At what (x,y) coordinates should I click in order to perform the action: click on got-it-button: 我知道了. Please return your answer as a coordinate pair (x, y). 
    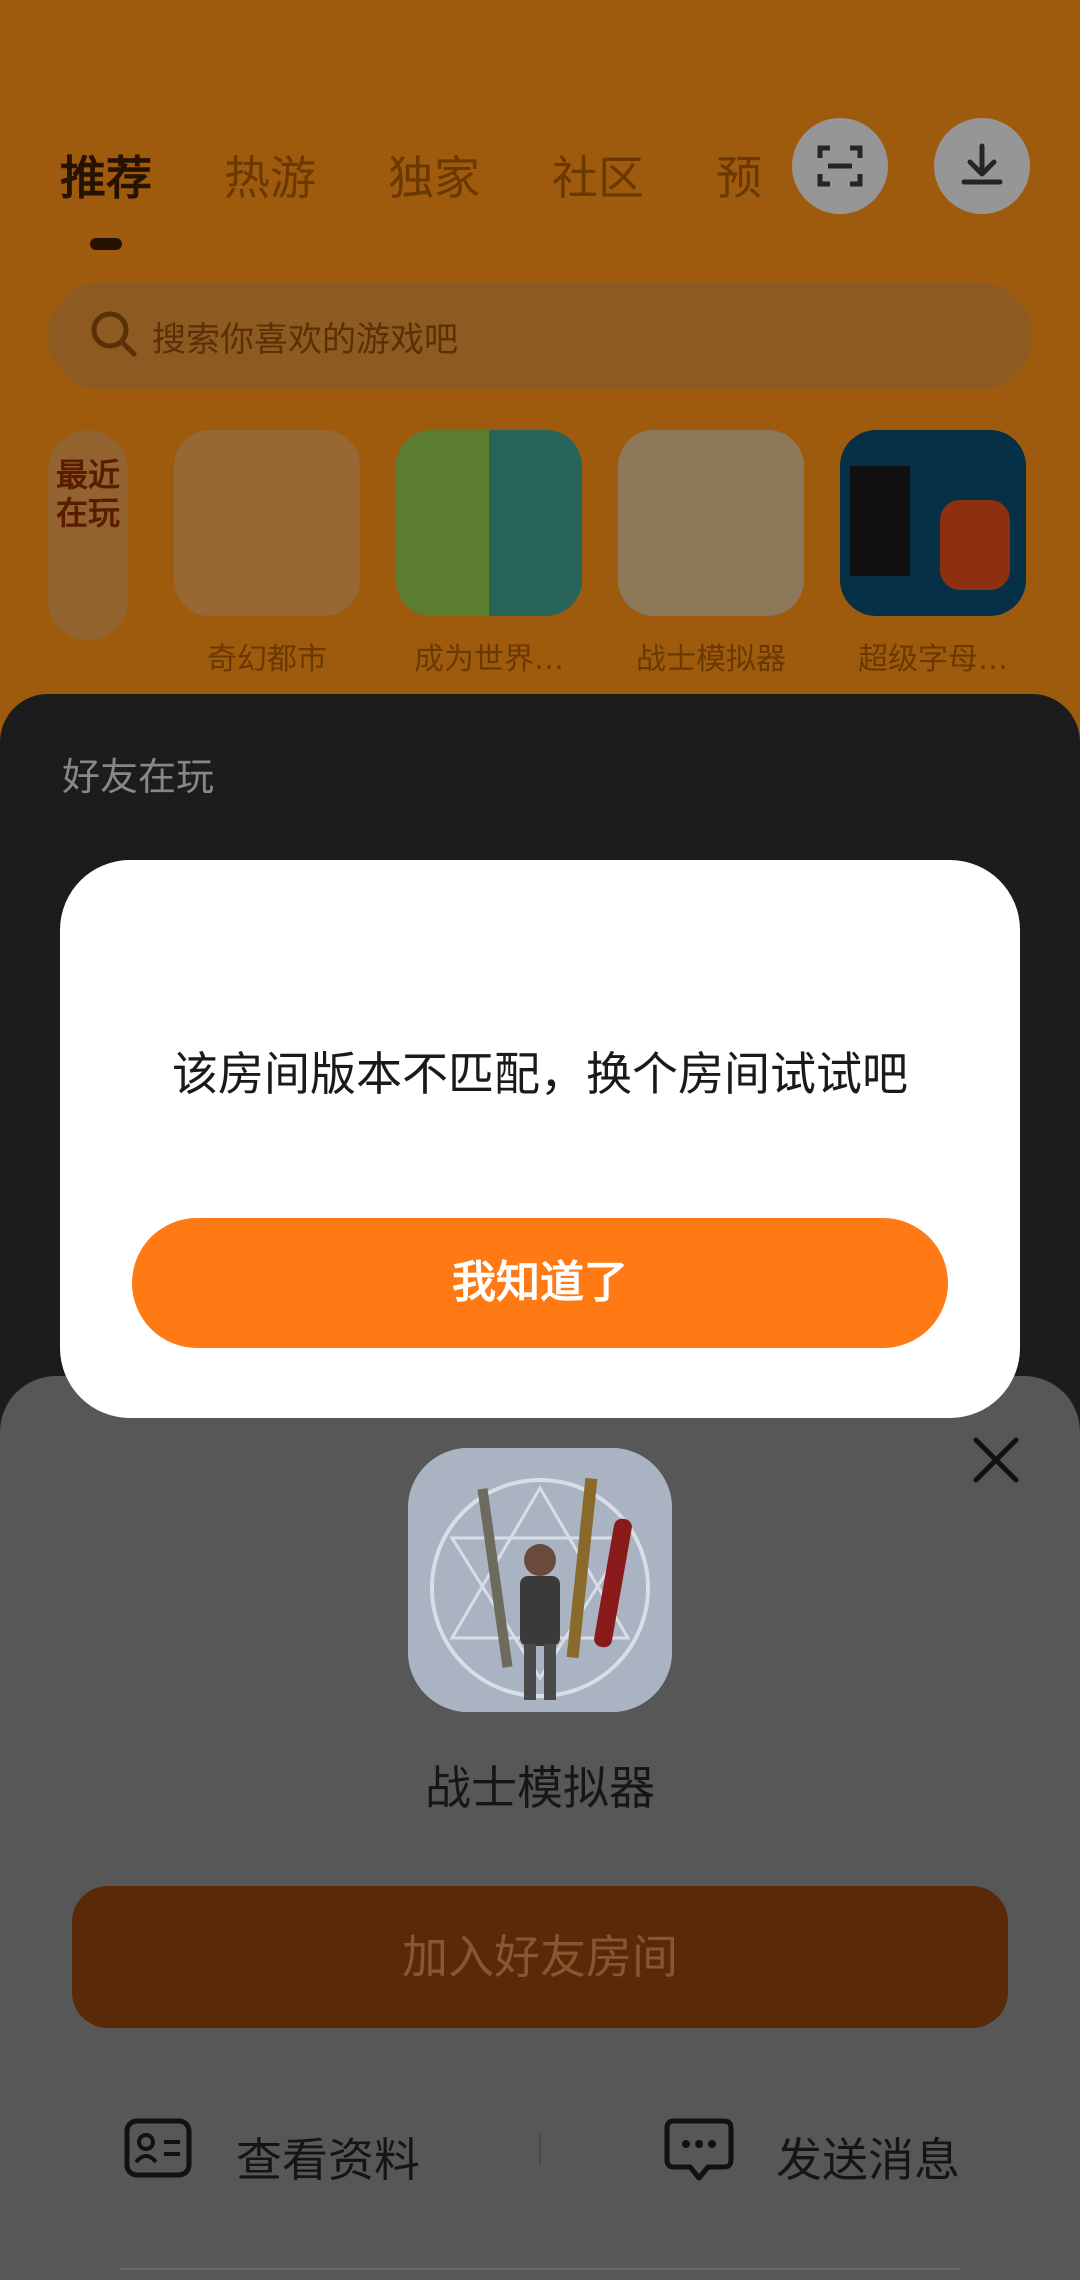
    Looking at the image, I should click on (540, 1283).